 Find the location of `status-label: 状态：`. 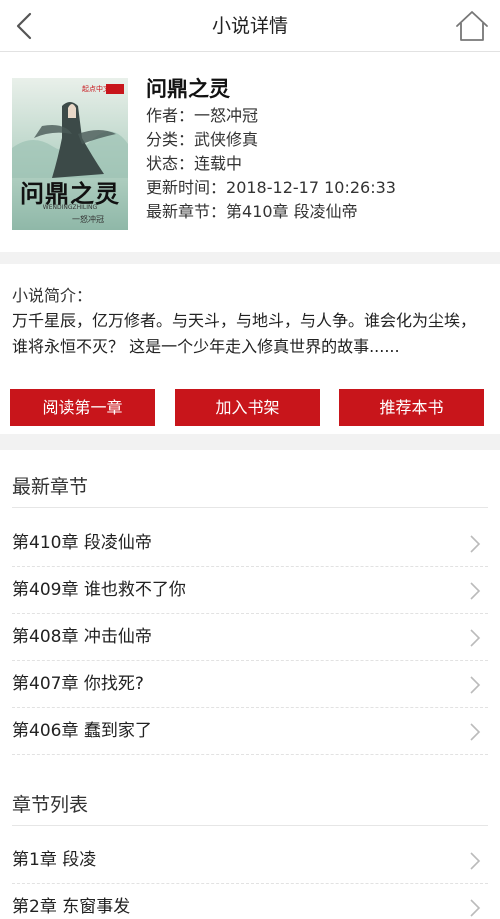

status-label: 状态： is located at coordinates (170, 163).